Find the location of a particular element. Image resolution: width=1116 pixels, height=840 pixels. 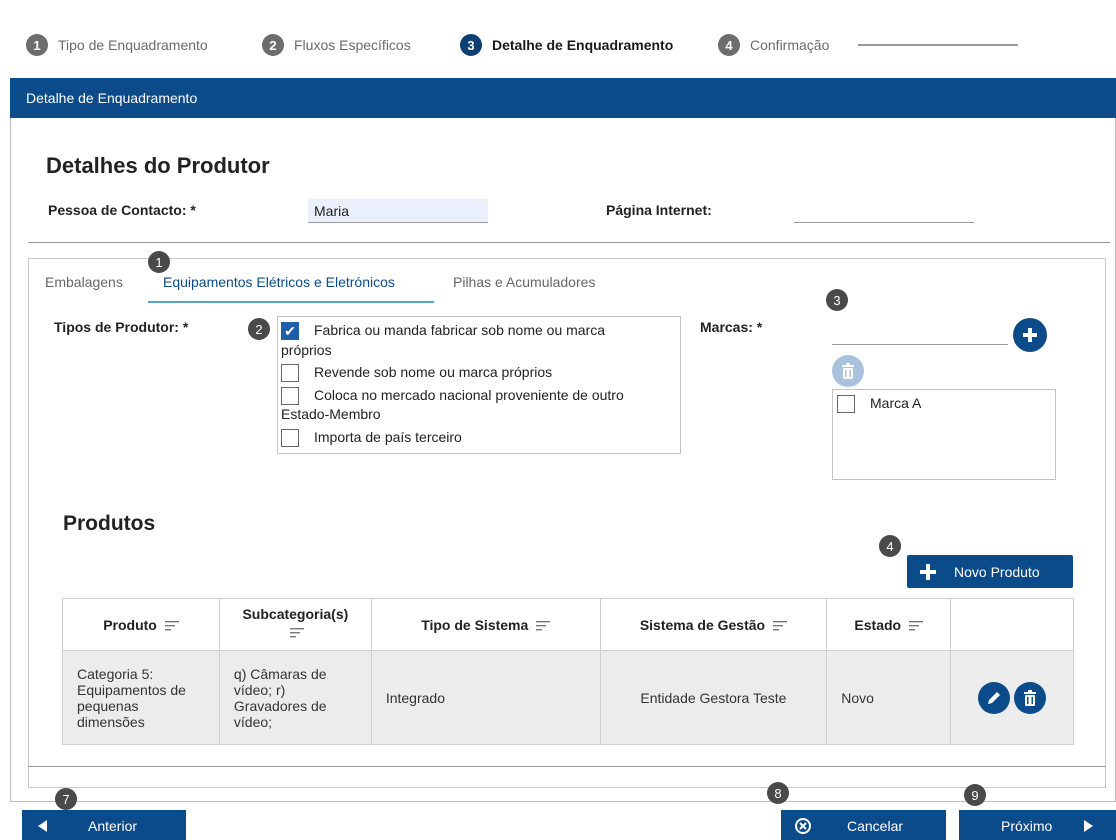

brand-label-marca-a: Marca A is located at coordinates (896, 403).